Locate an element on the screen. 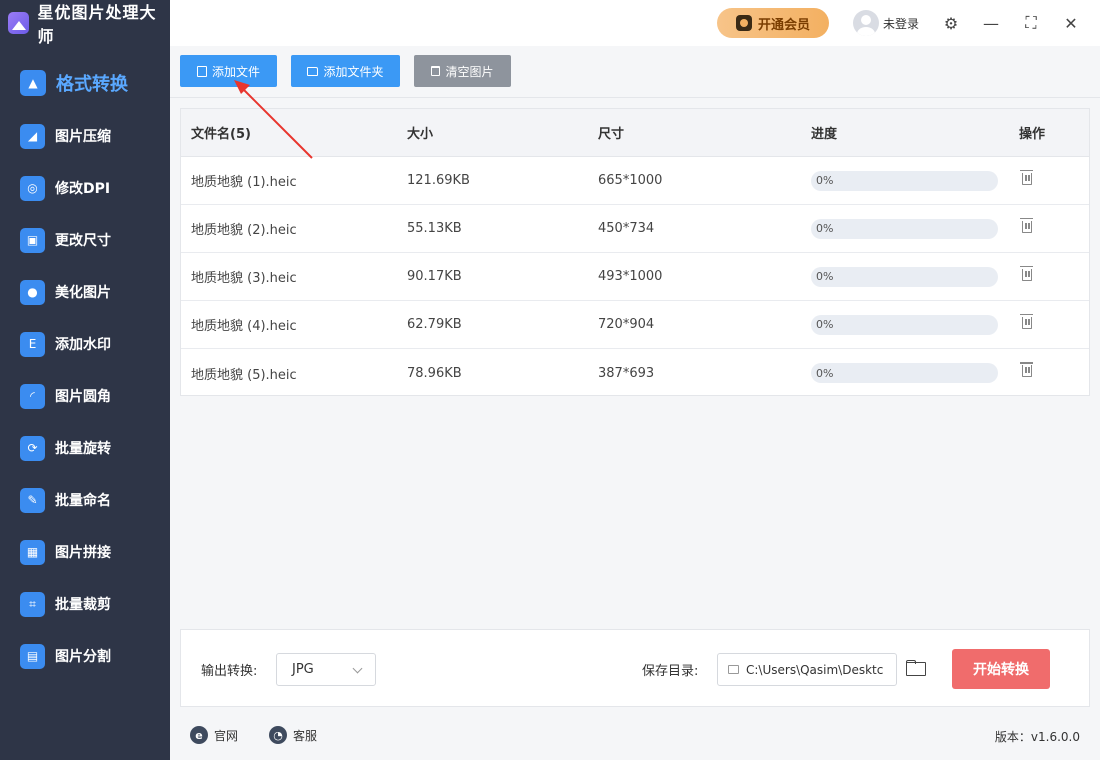 This screenshot has width=1100, height=760. file-size: 78.96KB is located at coordinates (434, 373).